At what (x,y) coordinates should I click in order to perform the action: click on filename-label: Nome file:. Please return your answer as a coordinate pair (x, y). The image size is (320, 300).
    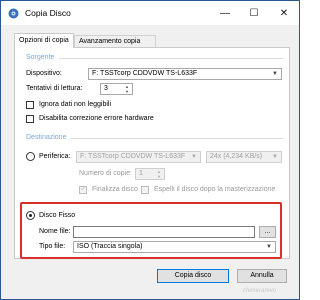
    Looking at the image, I should click on (55, 231).